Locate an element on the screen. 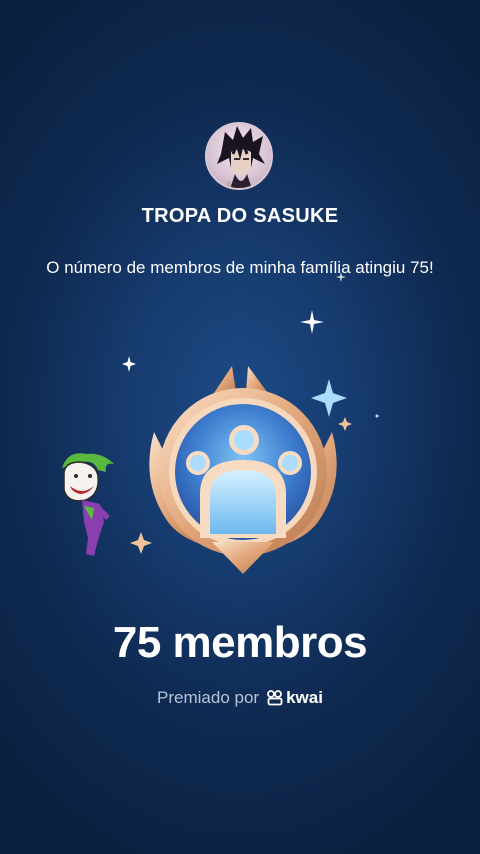  kwai-logo-icon is located at coordinates (275, 698).